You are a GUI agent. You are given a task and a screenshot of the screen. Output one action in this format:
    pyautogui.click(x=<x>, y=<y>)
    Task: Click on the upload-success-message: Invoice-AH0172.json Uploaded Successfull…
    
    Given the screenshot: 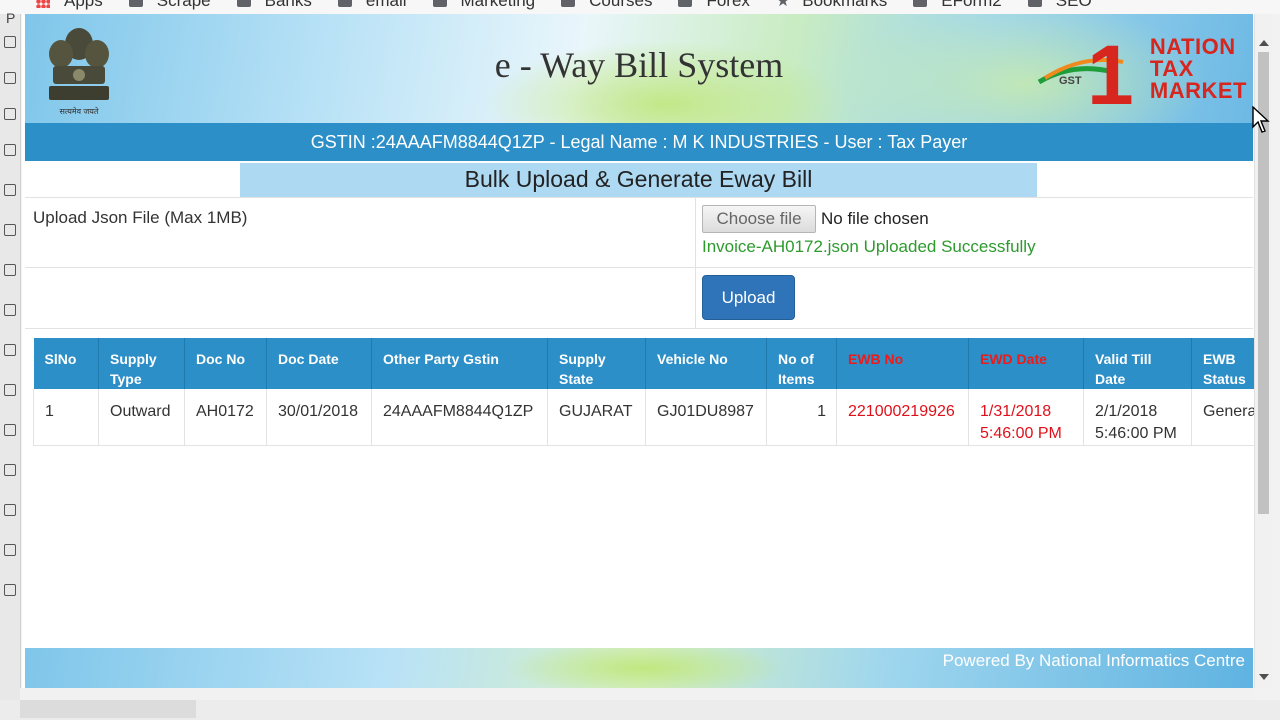 What is the action you would take?
    pyautogui.click(x=869, y=246)
    